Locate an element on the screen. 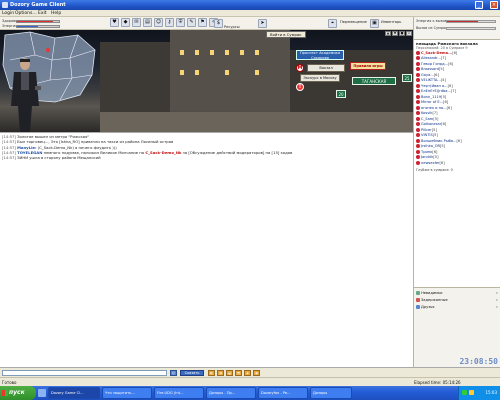  book-icon: ▤ is located at coordinates (147, 22).